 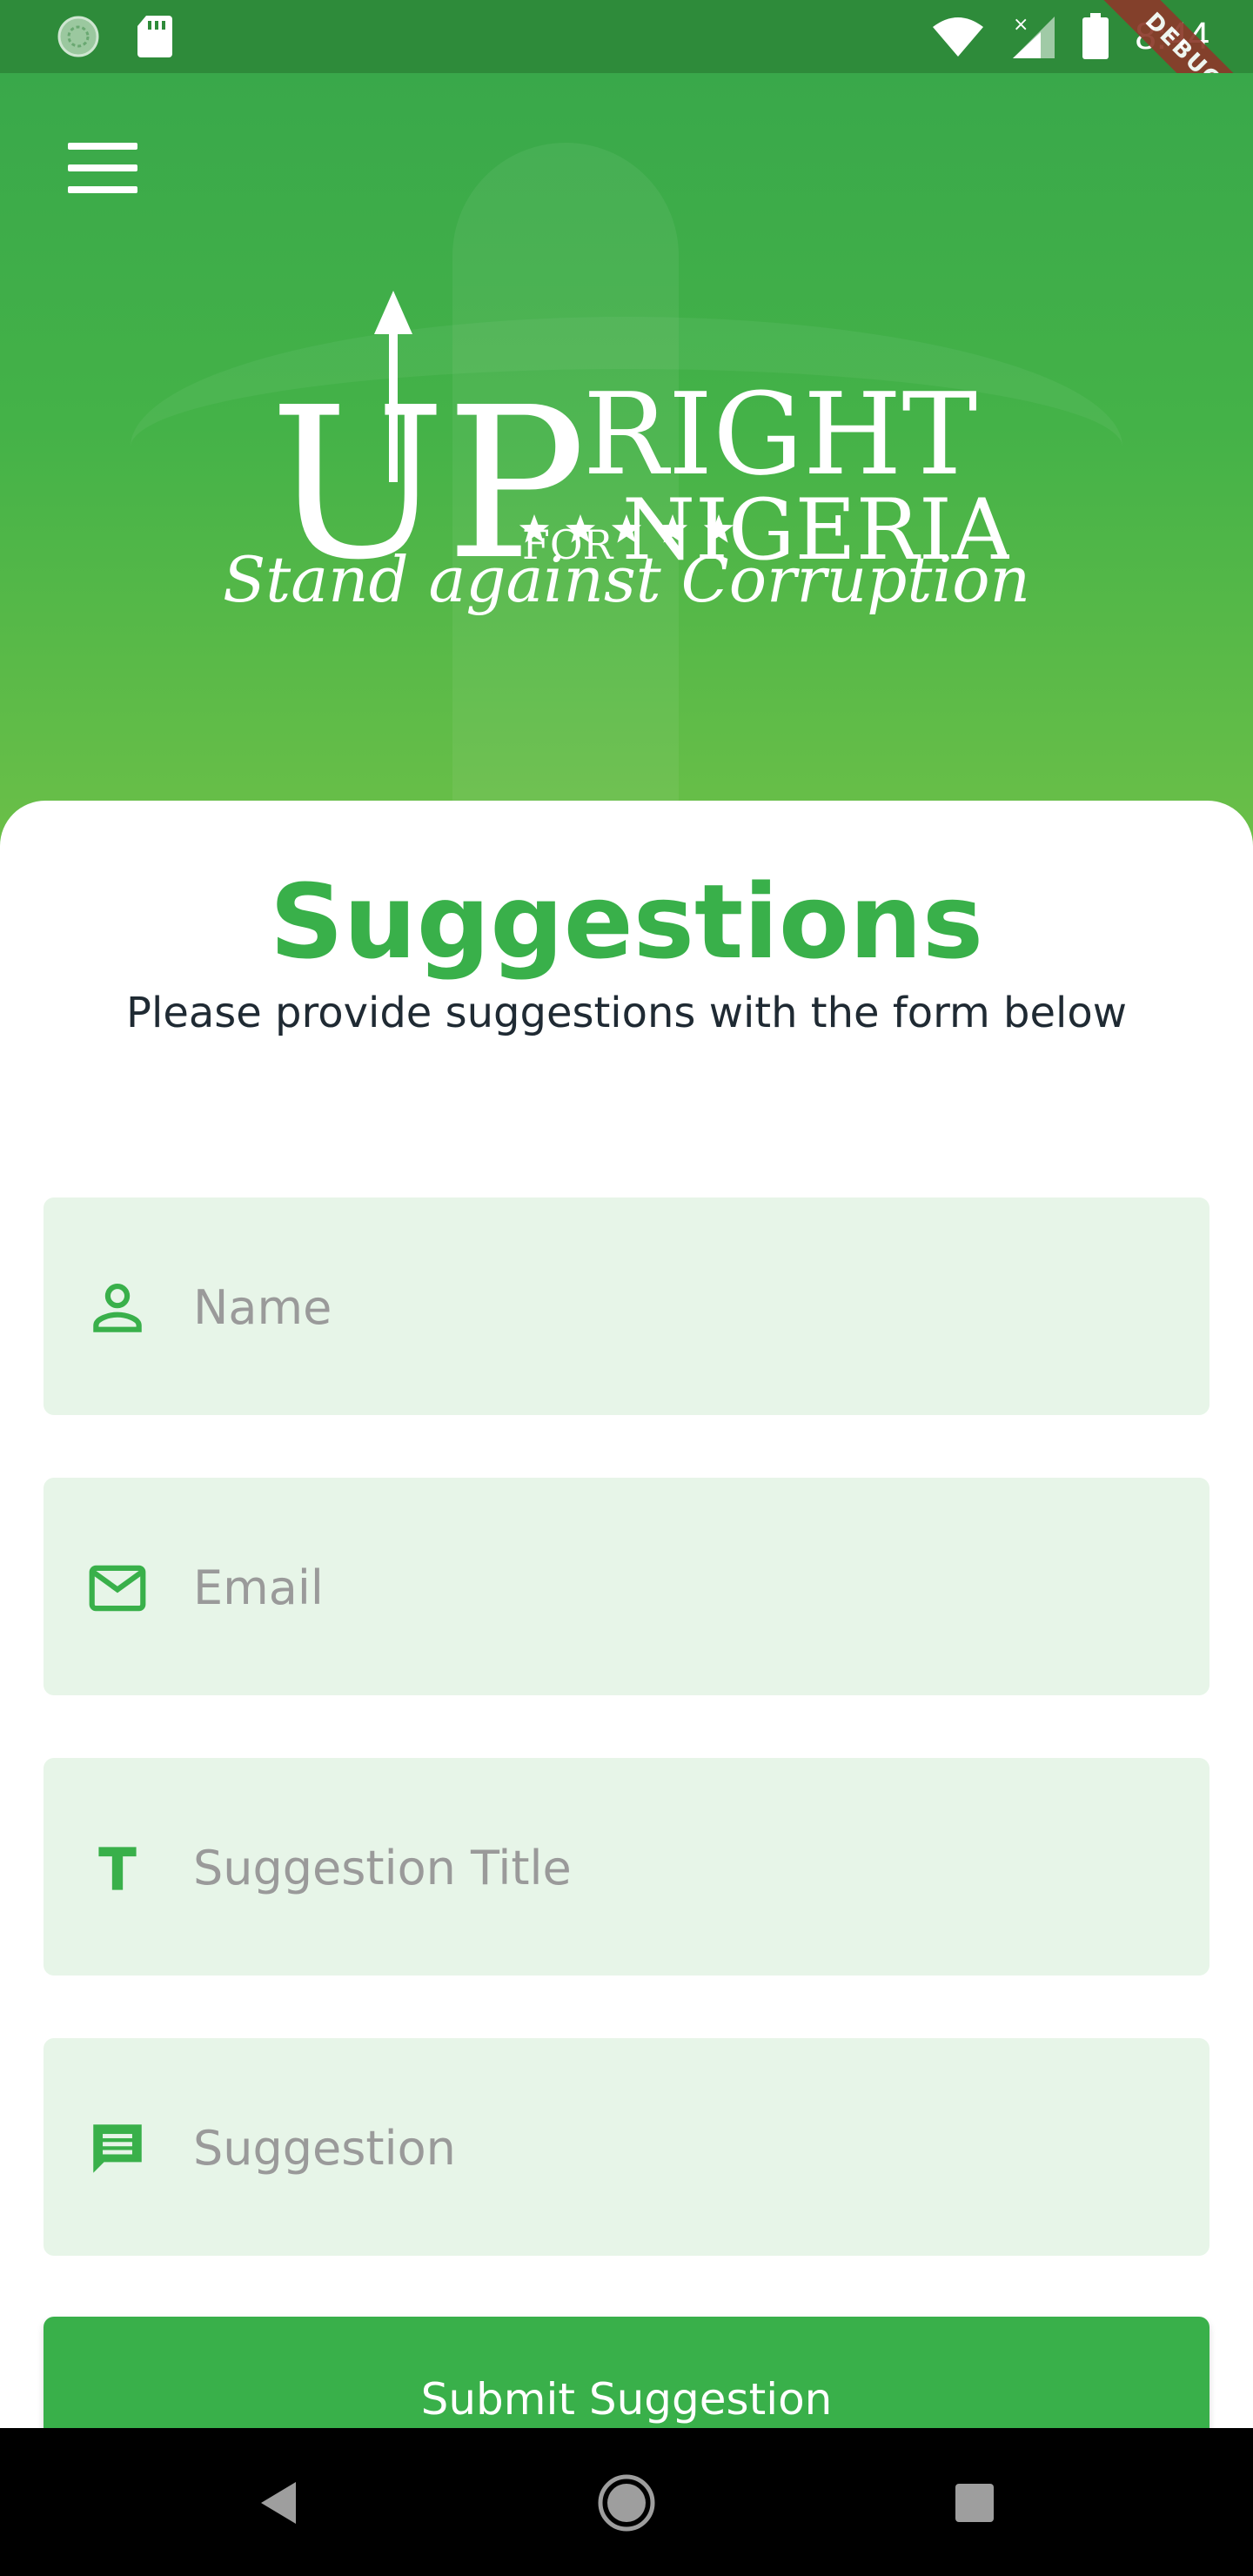 I want to click on back-icon, so click(x=278, y=2503).